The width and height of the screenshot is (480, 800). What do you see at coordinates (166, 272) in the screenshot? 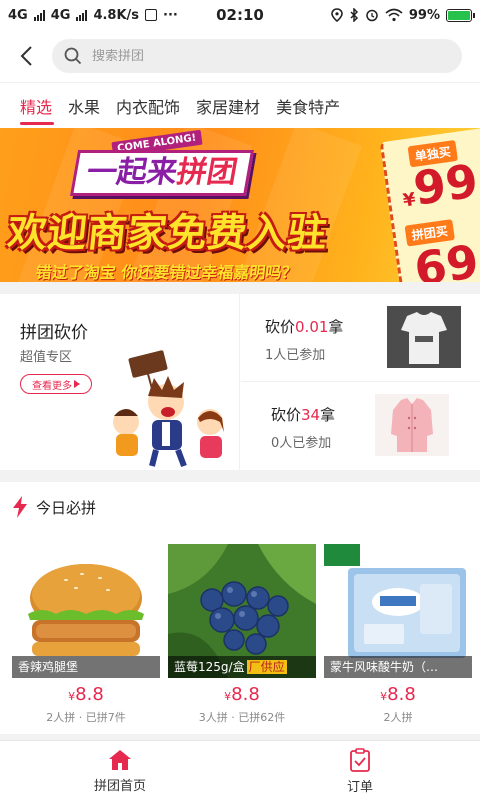
I see `banner-subline: 错过了淘宝 你还要错过幸福嘉明吗？` at bounding box center [166, 272].